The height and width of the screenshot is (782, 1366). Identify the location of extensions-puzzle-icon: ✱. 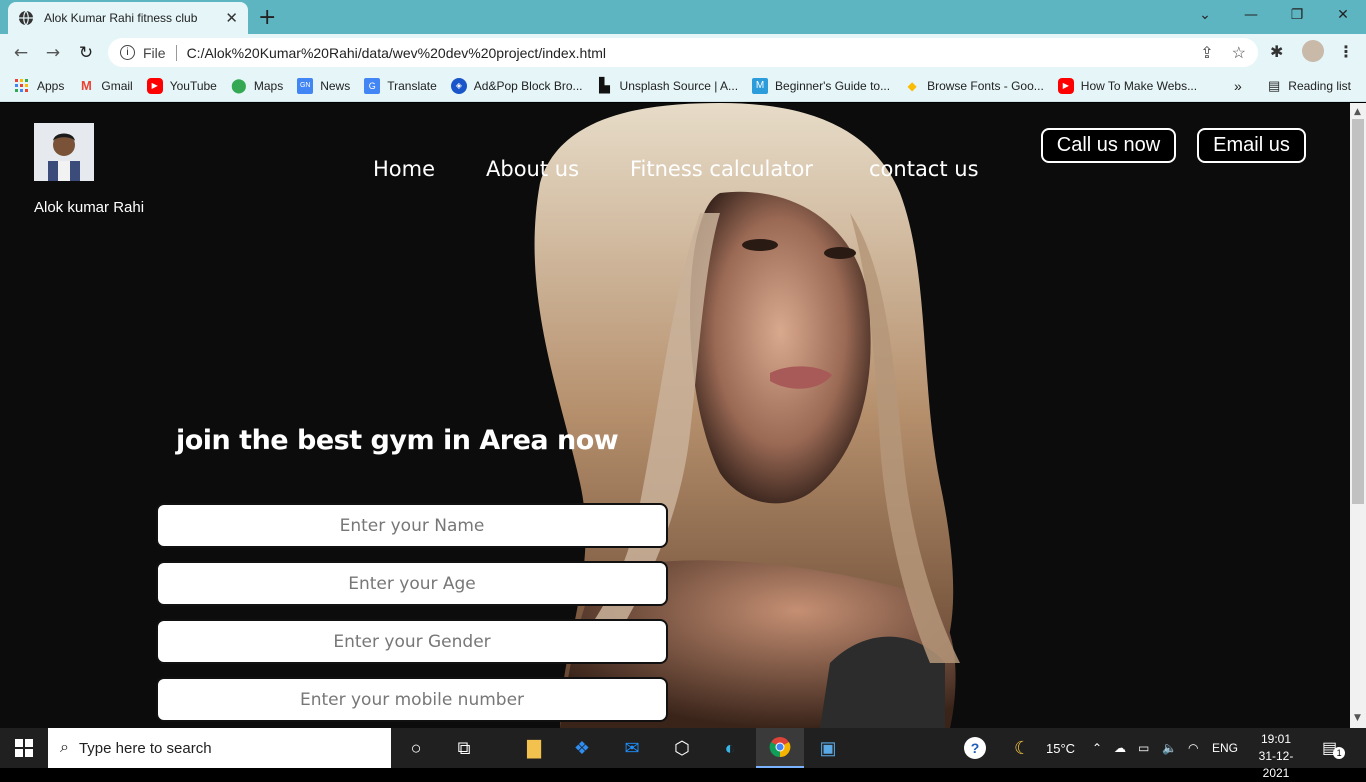
(1276, 51).